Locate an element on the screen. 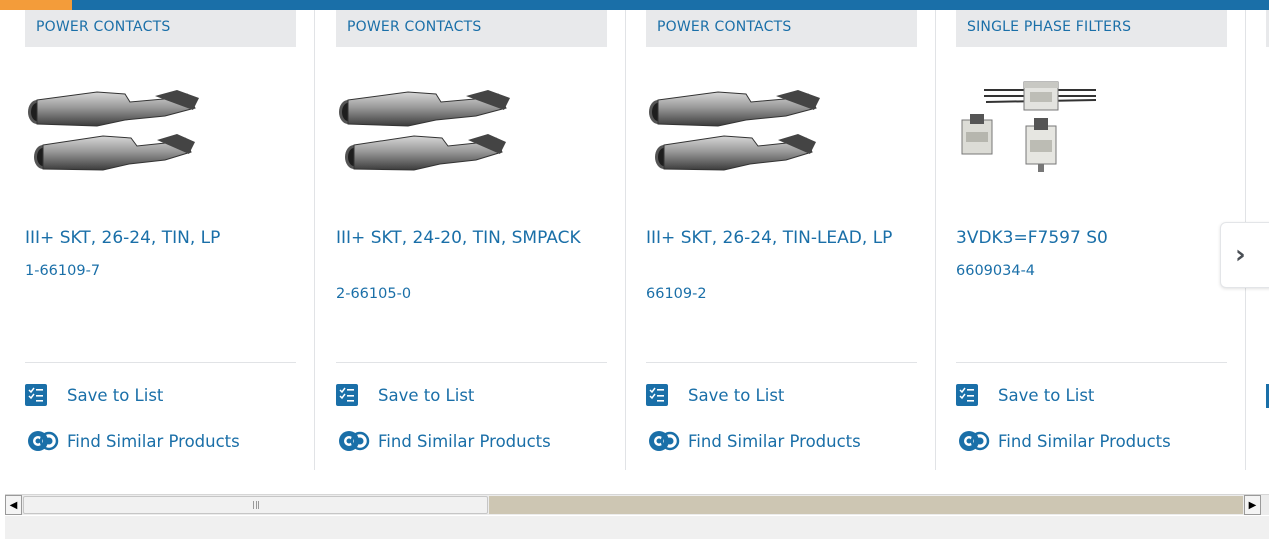 Image resolution: width=1269 pixels, height=539 pixels. part-number-link: 1-66109-7 is located at coordinates (62, 271).